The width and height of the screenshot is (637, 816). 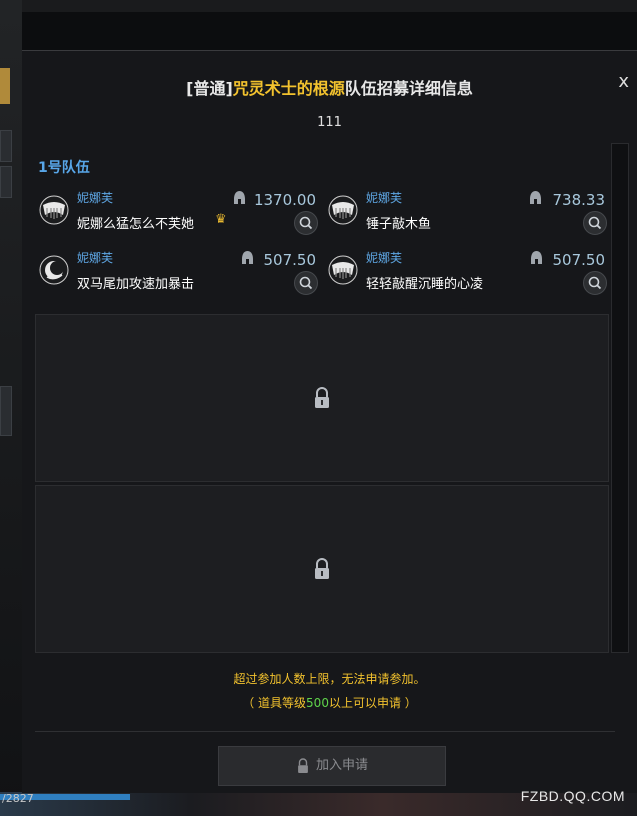 What do you see at coordinates (54, 270) in the screenshot?
I see `moon-class-icon` at bounding box center [54, 270].